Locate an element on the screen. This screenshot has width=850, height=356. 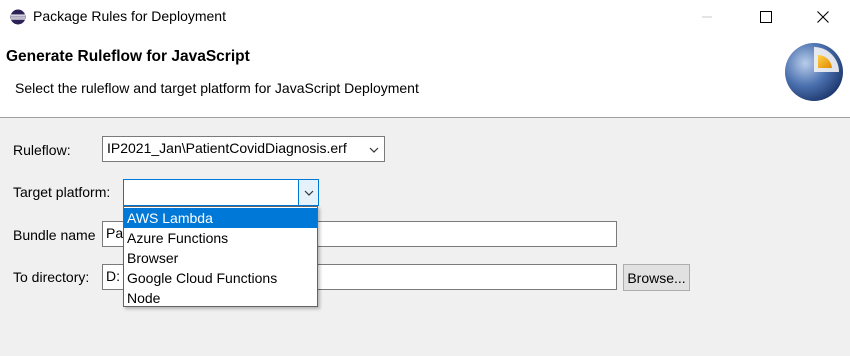
dropdown-option-azure-functions: Azure Functions is located at coordinates (220, 238).